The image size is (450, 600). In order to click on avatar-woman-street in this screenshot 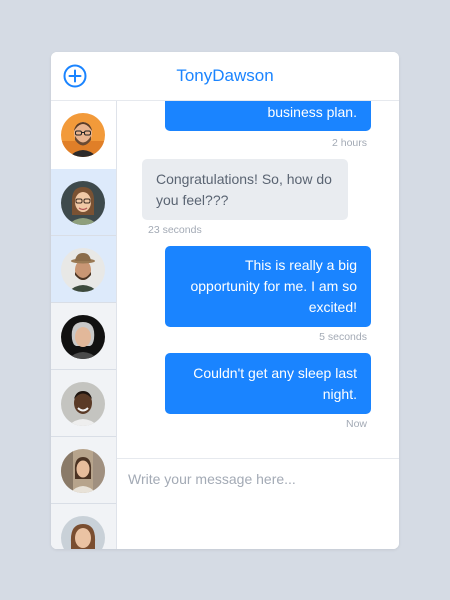, I will do `click(83, 471)`.